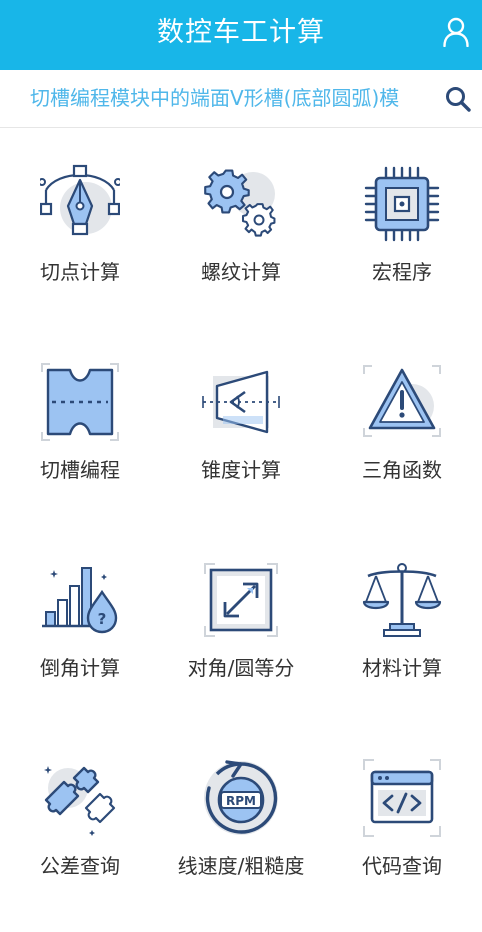 Image resolution: width=482 pixels, height=932 pixels. Describe the element at coordinates (402, 470) in the screenshot. I see `grid-item-label: 三角函数` at that location.